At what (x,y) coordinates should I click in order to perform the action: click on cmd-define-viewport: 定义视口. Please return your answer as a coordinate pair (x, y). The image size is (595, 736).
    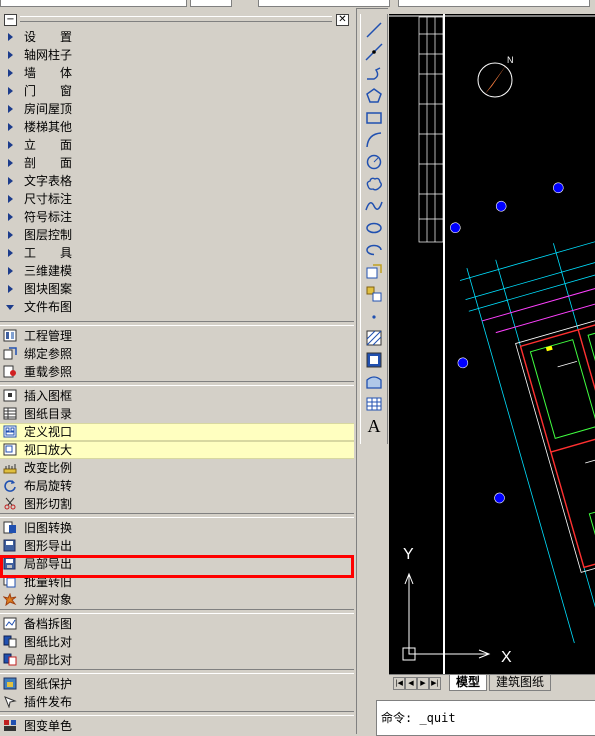
    Looking at the image, I should click on (177, 432).